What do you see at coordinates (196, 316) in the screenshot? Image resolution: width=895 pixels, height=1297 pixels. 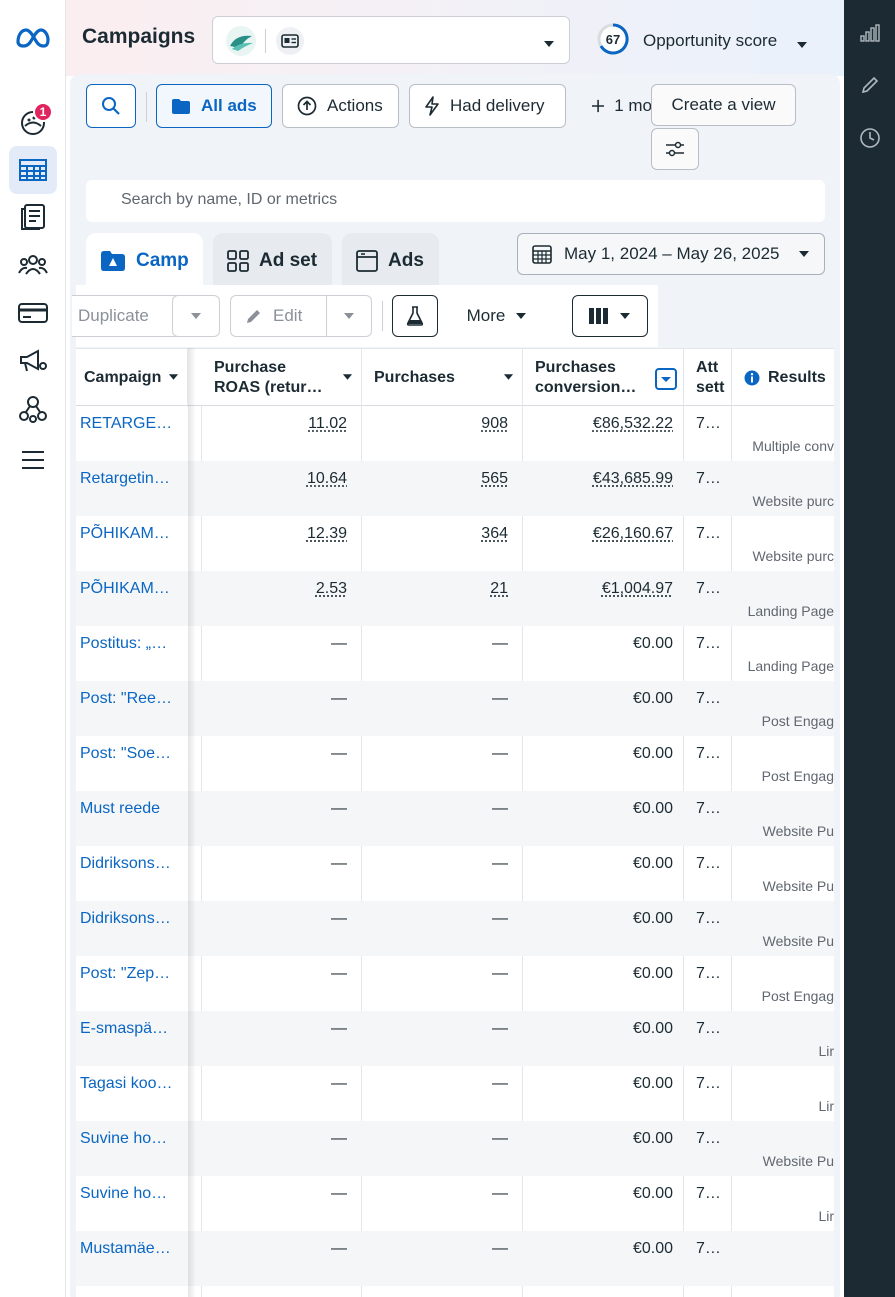 I see `duplicate-dropdown-button` at bounding box center [196, 316].